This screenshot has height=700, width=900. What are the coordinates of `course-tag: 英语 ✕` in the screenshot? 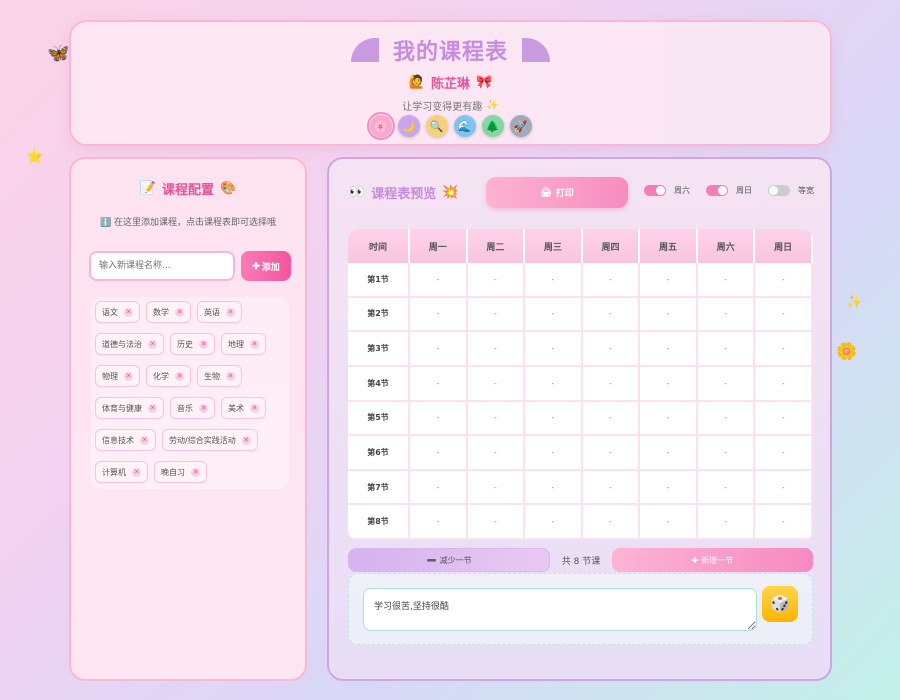 It's located at (219, 312).